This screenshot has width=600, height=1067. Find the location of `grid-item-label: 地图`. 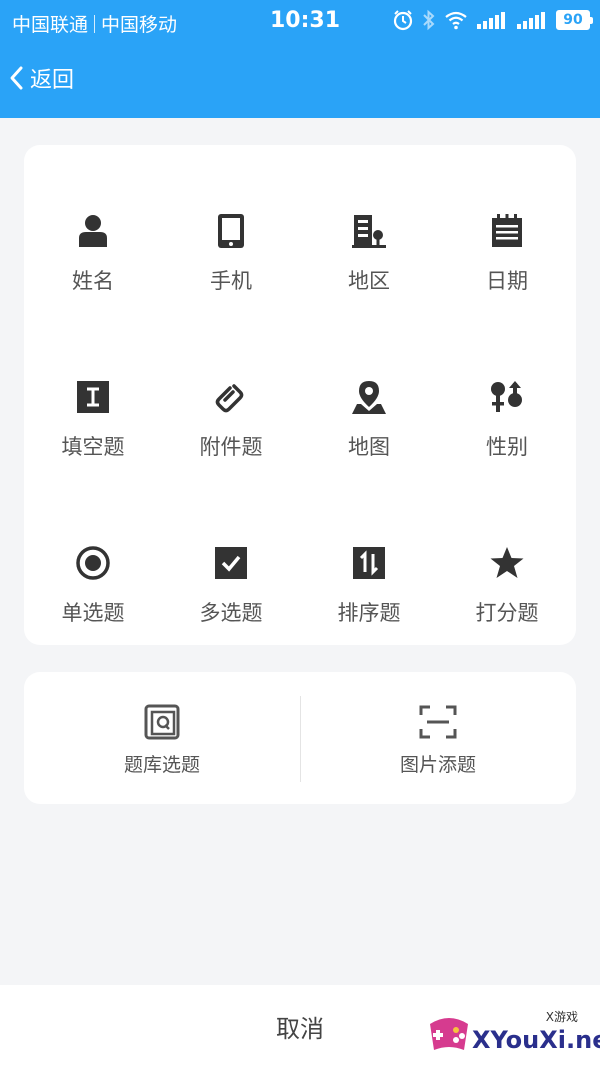

grid-item-label: 地图 is located at coordinates (369, 447).